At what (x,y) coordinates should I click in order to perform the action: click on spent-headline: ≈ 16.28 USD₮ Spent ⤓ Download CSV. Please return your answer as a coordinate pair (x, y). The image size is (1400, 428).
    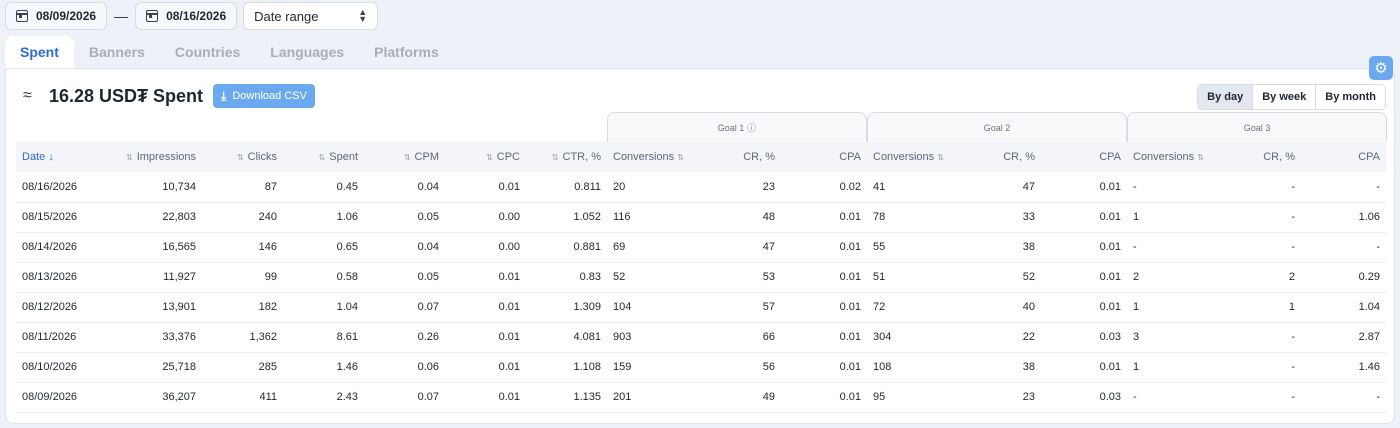
    Looking at the image, I should click on (169, 96).